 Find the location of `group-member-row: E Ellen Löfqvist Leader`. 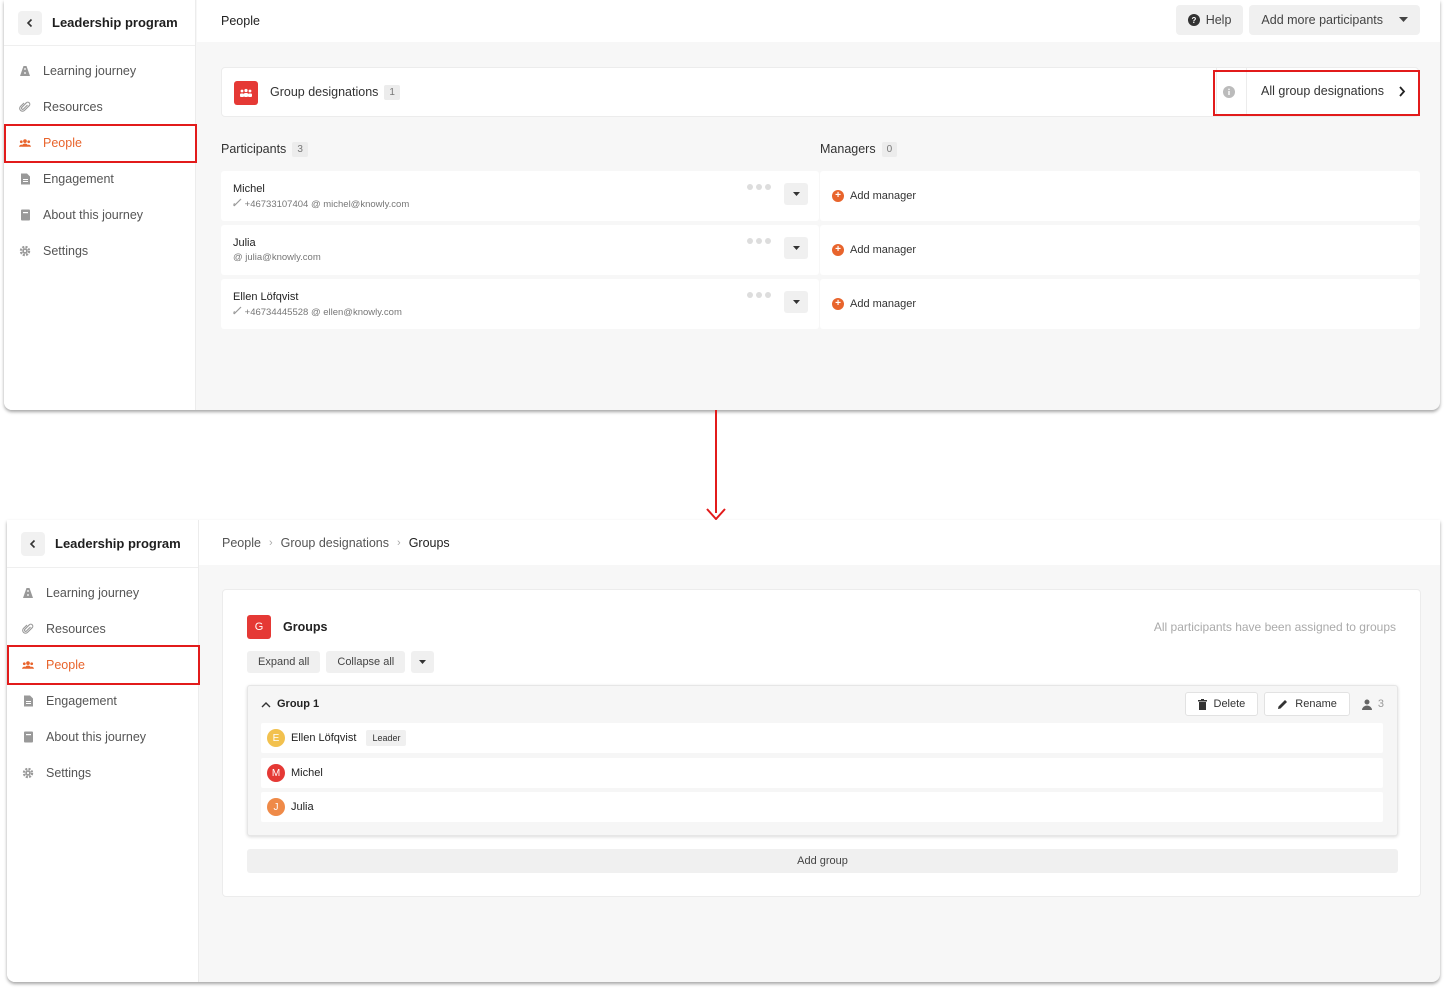

group-member-row: E Ellen Löfqvist Leader is located at coordinates (822, 738).